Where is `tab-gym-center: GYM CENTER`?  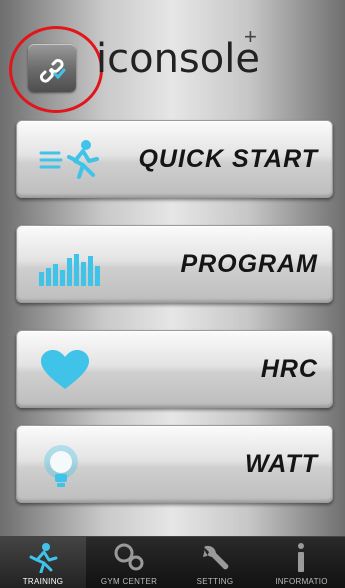 tab-gym-center: GYM CENTER is located at coordinates (129, 562).